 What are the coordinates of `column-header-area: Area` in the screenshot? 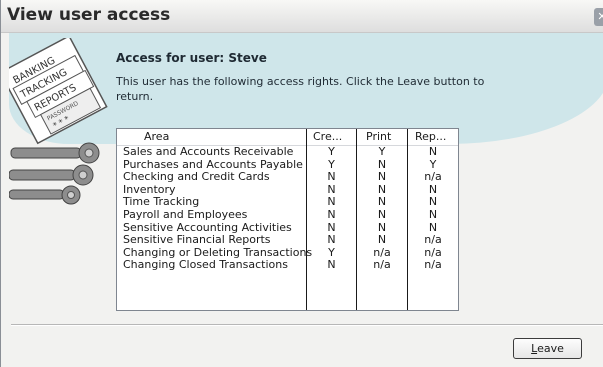 It's located at (156, 137).